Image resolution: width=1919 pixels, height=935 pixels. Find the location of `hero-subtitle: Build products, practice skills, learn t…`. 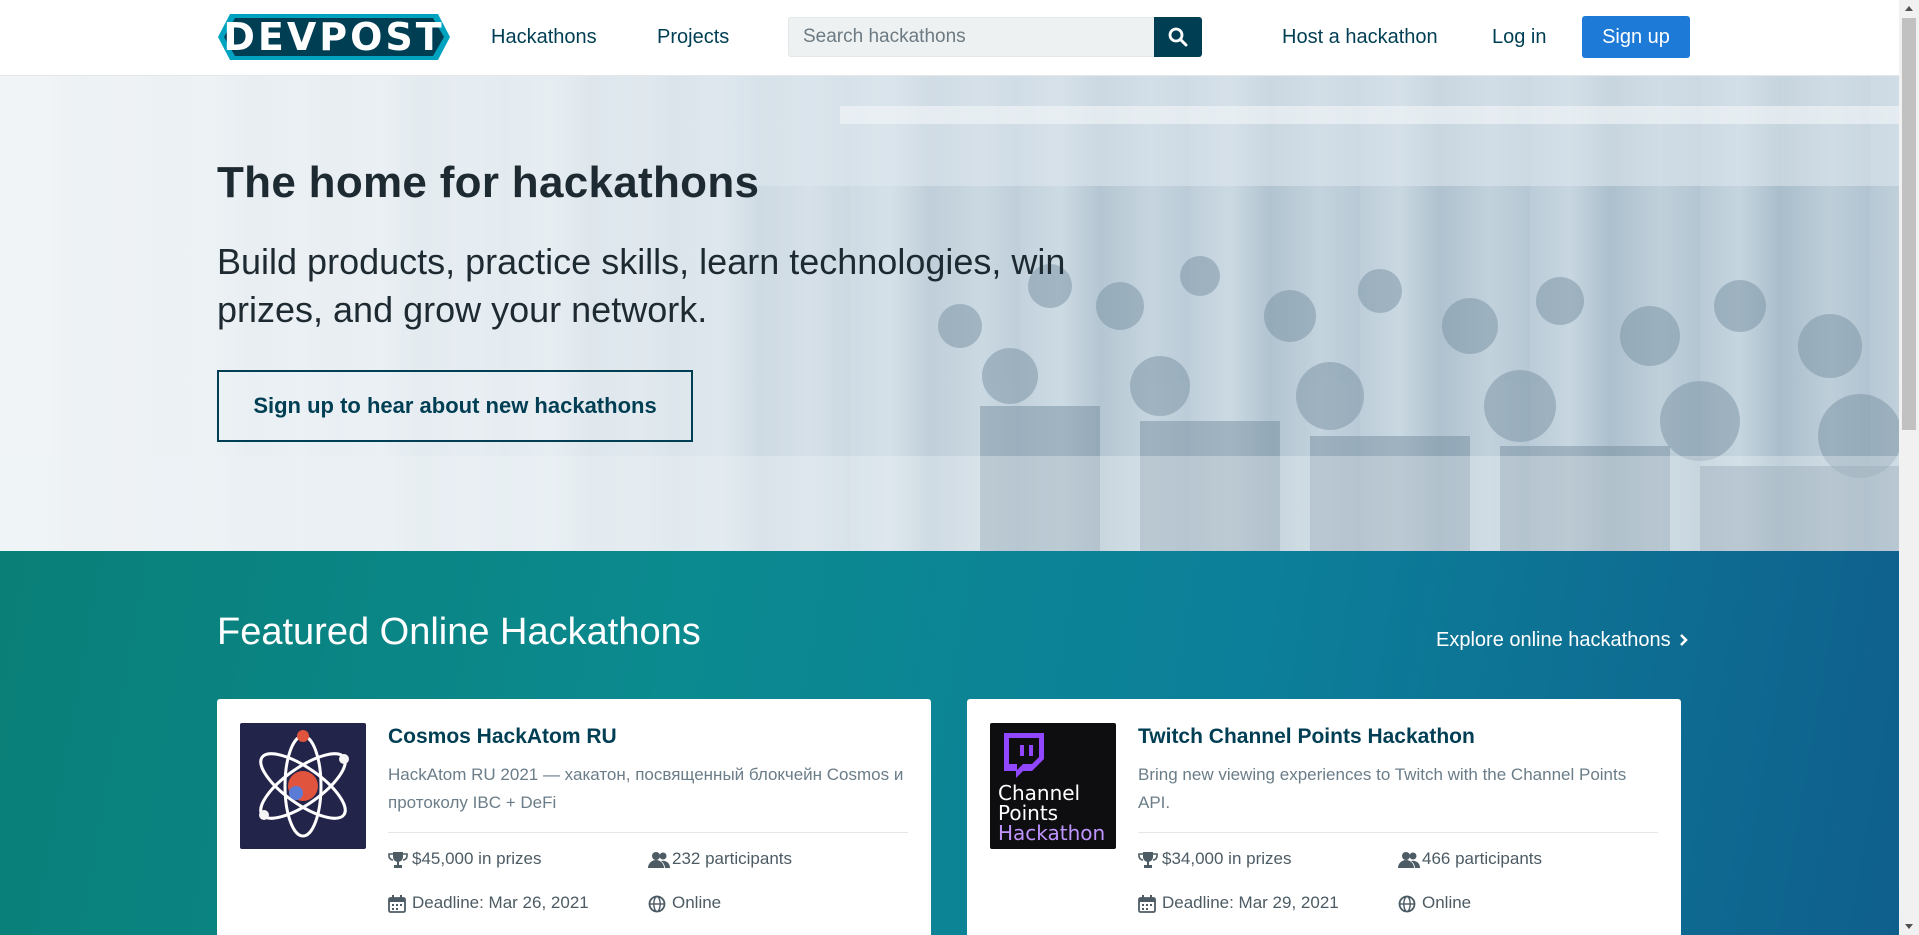

hero-subtitle: Build products, practice skills, learn t… is located at coordinates (641, 285).